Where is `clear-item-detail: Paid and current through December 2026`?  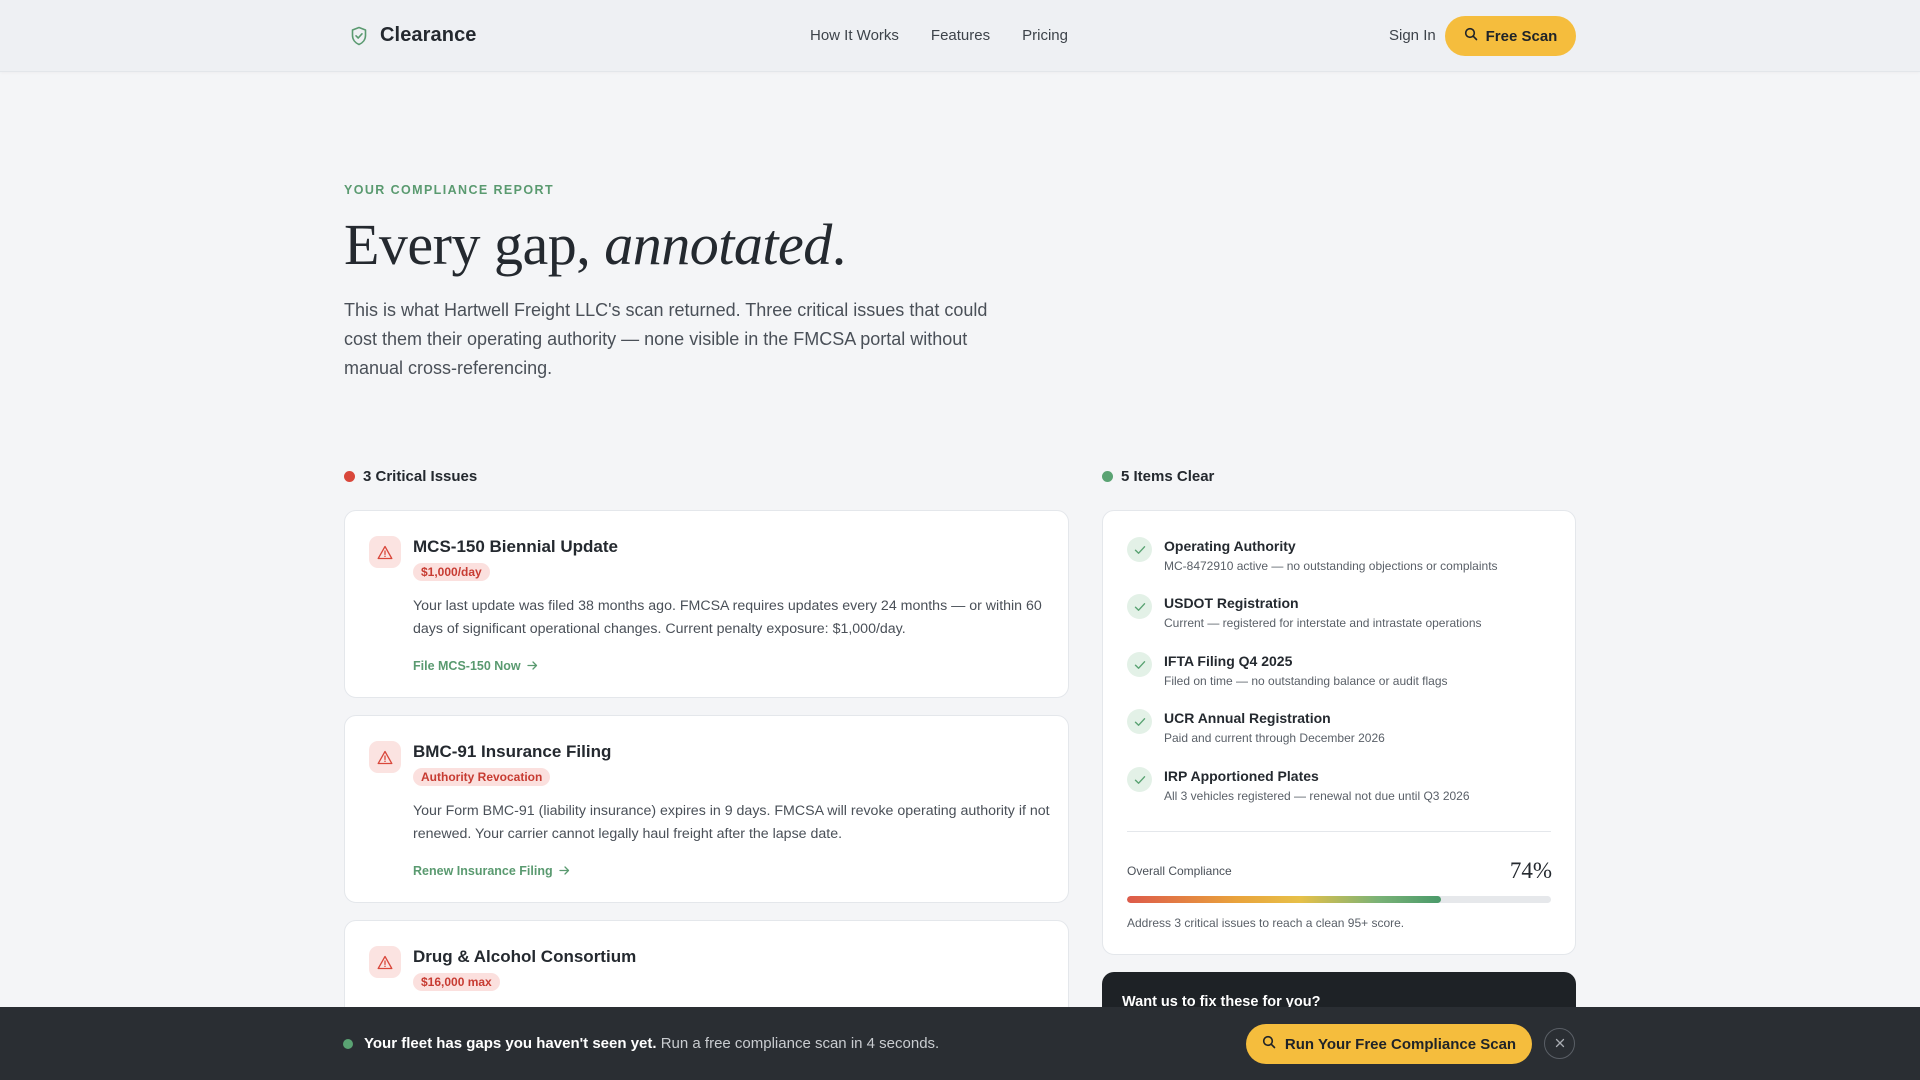
clear-item-detail: Paid and current through December 2026 is located at coordinates (1274, 738).